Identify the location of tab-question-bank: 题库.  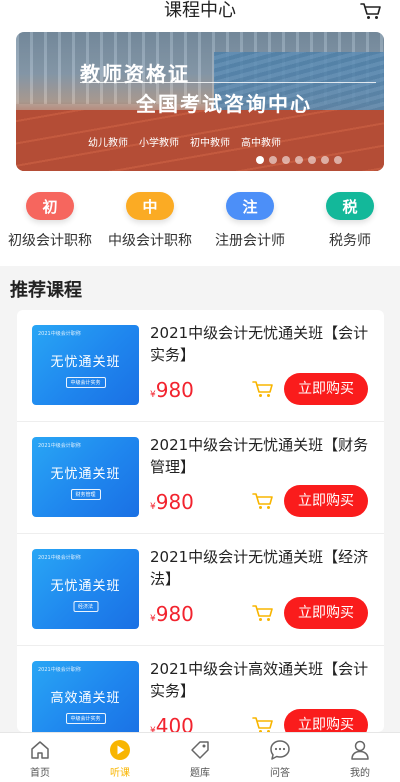
(200, 757).